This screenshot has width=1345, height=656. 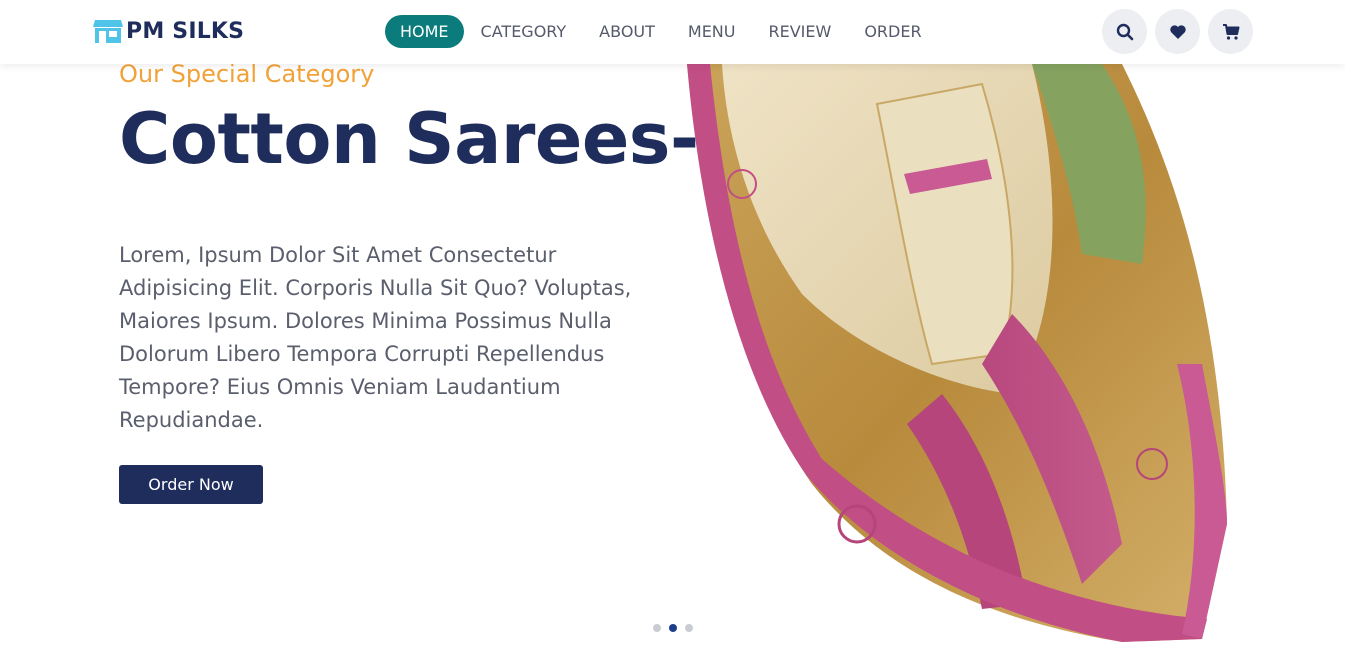 What do you see at coordinates (524, 31) in the screenshot?
I see `nav-category: CATEGORY` at bounding box center [524, 31].